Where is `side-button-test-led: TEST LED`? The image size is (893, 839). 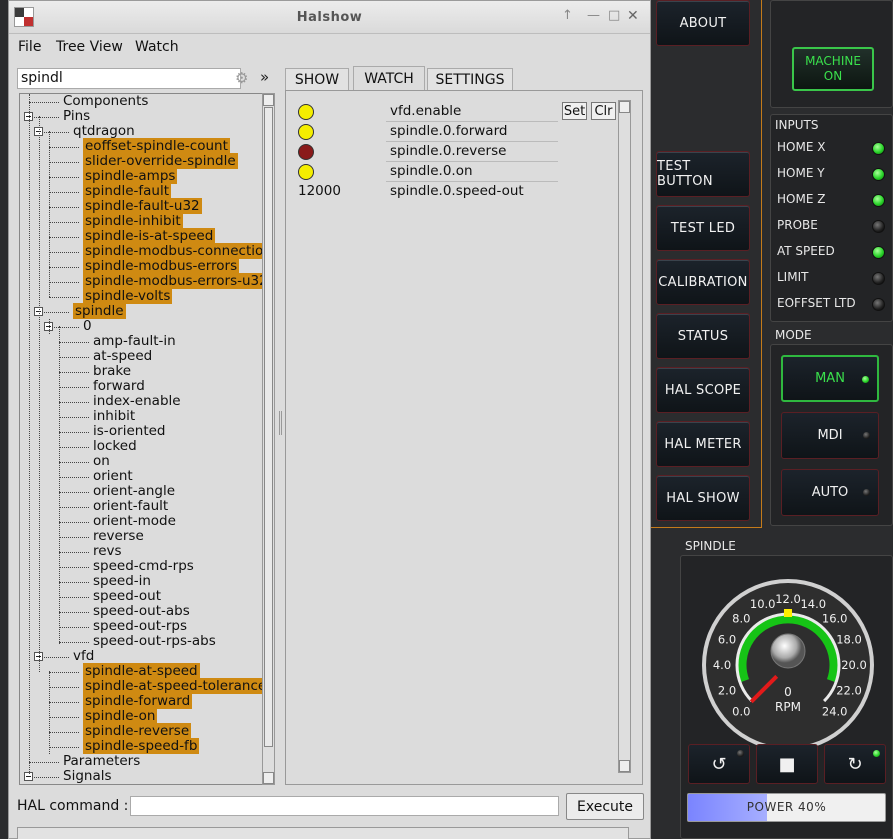
side-button-test-led: TEST LED is located at coordinates (703, 228).